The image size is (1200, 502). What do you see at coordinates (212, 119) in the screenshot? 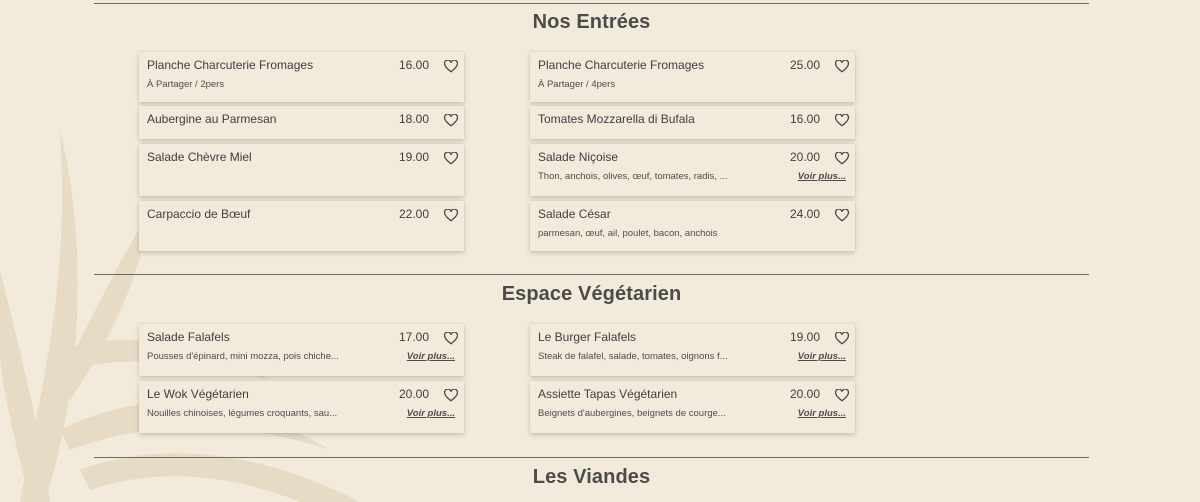
I see `item-name: Aubergine au Parmesan` at bounding box center [212, 119].